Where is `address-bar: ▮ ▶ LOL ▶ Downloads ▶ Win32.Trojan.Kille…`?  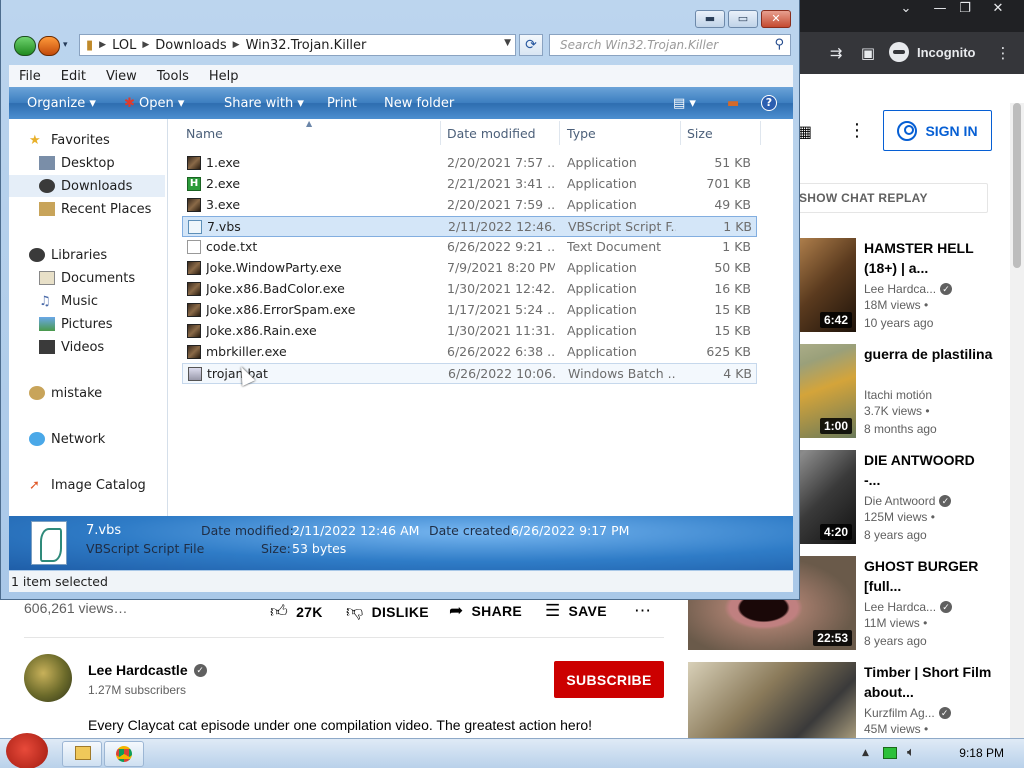 address-bar: ▮ ▶ LOL ▶ Downloads ▶ Win32.Trojan.Kille… is located at coordinates (297, 45).